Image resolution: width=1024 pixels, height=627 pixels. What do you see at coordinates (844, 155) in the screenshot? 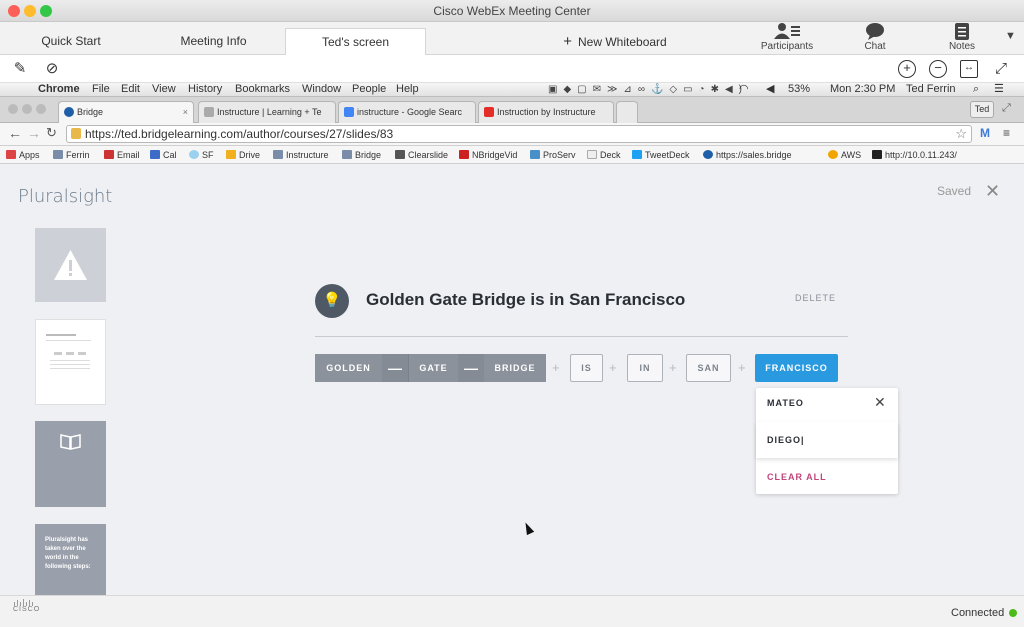
I see `bookmark-aws: AWS` at bounding box center [844, 155].